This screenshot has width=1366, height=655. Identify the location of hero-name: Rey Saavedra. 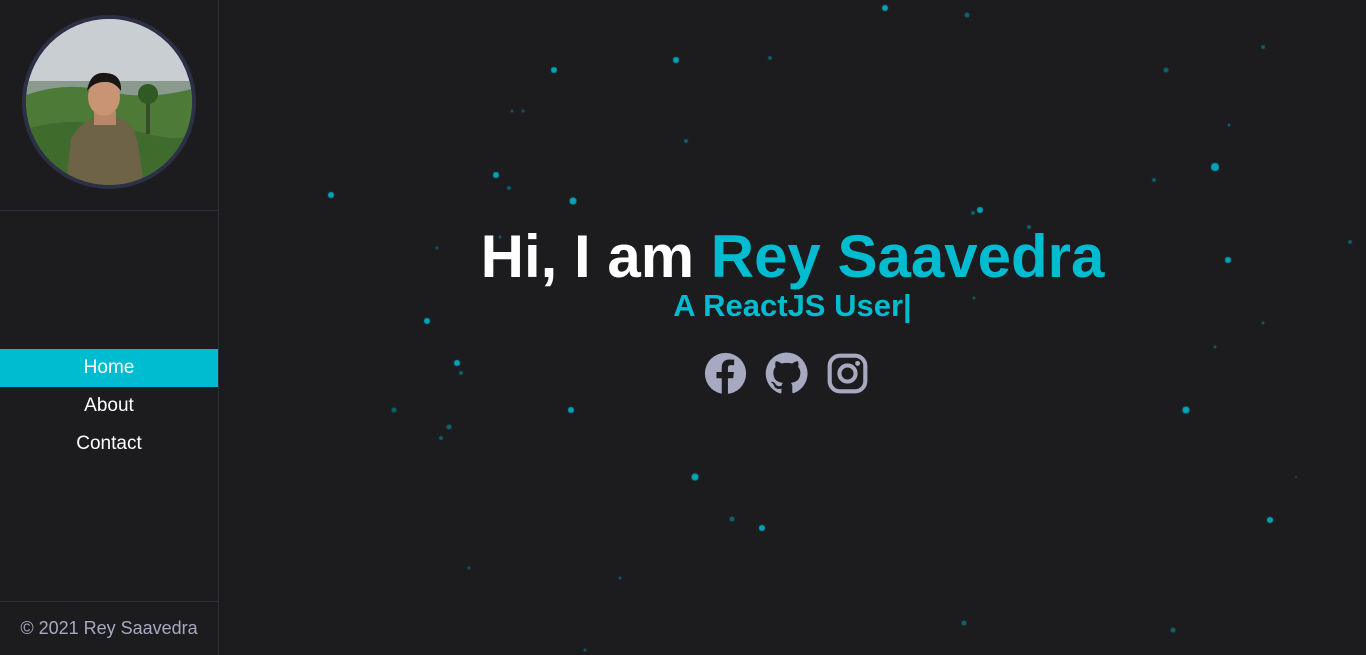
(907, 256).